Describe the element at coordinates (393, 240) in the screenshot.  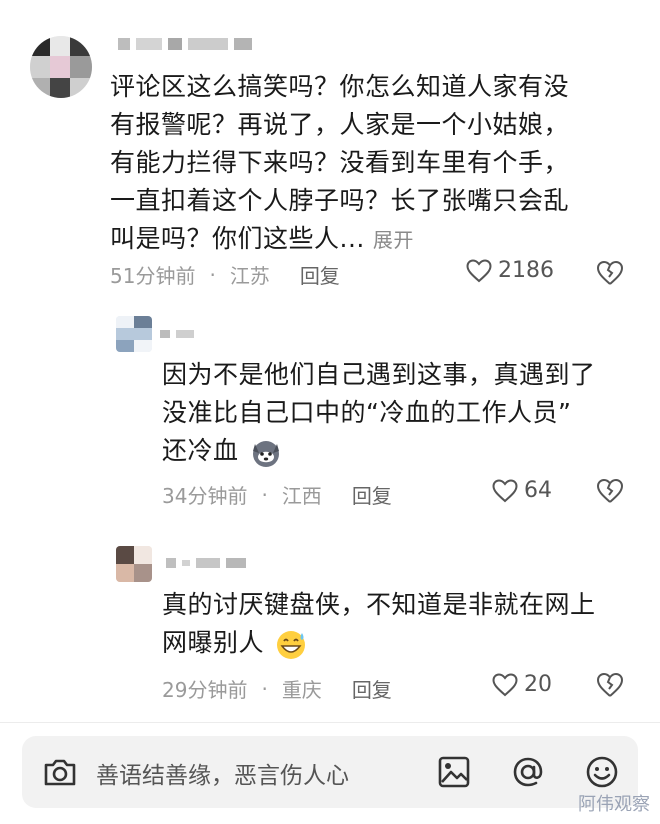
I see `expand-link: 展开` at that location.